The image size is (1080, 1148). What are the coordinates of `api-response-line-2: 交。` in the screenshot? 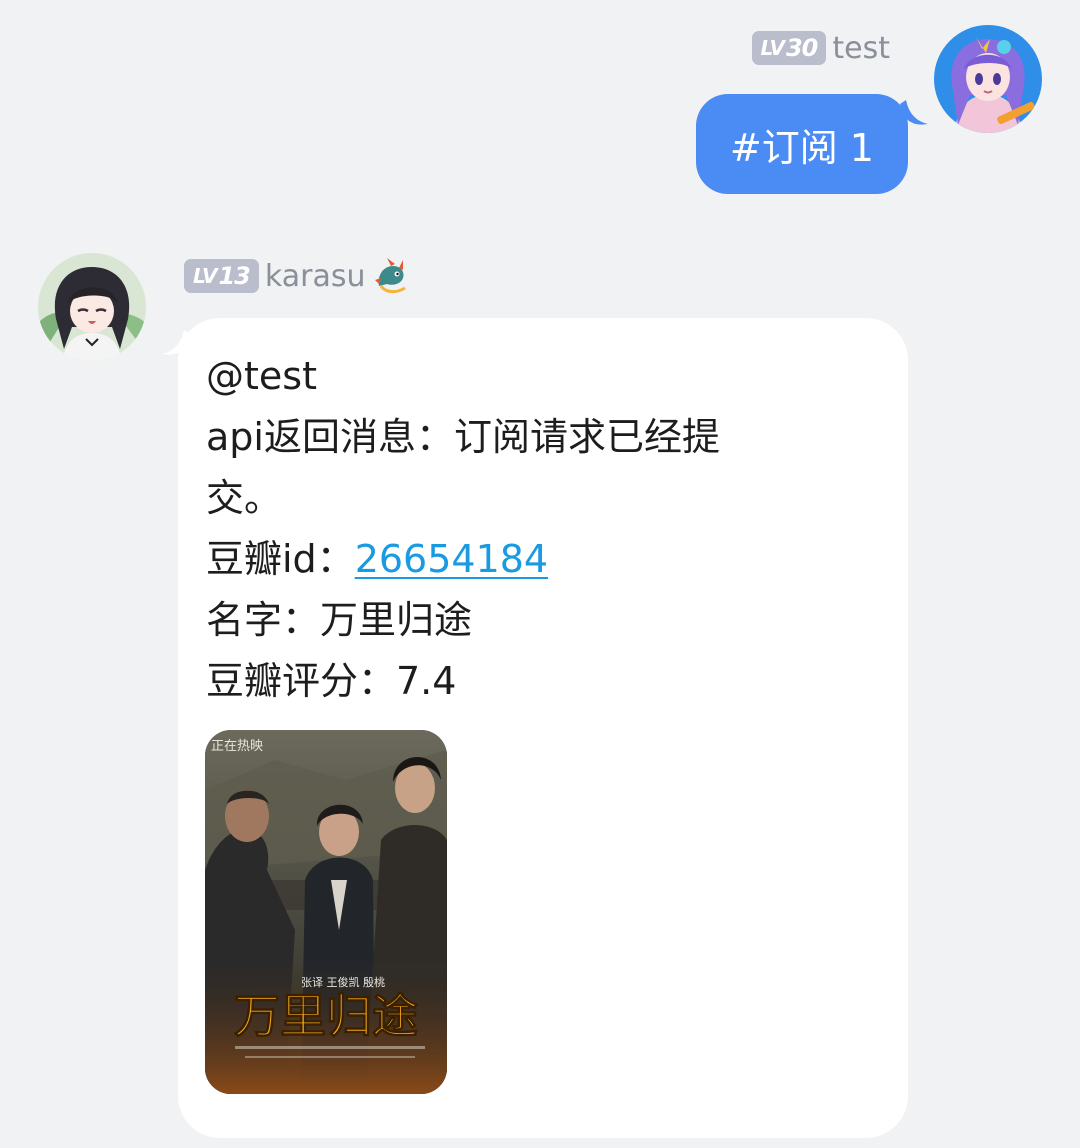 It's located at (244, 498).